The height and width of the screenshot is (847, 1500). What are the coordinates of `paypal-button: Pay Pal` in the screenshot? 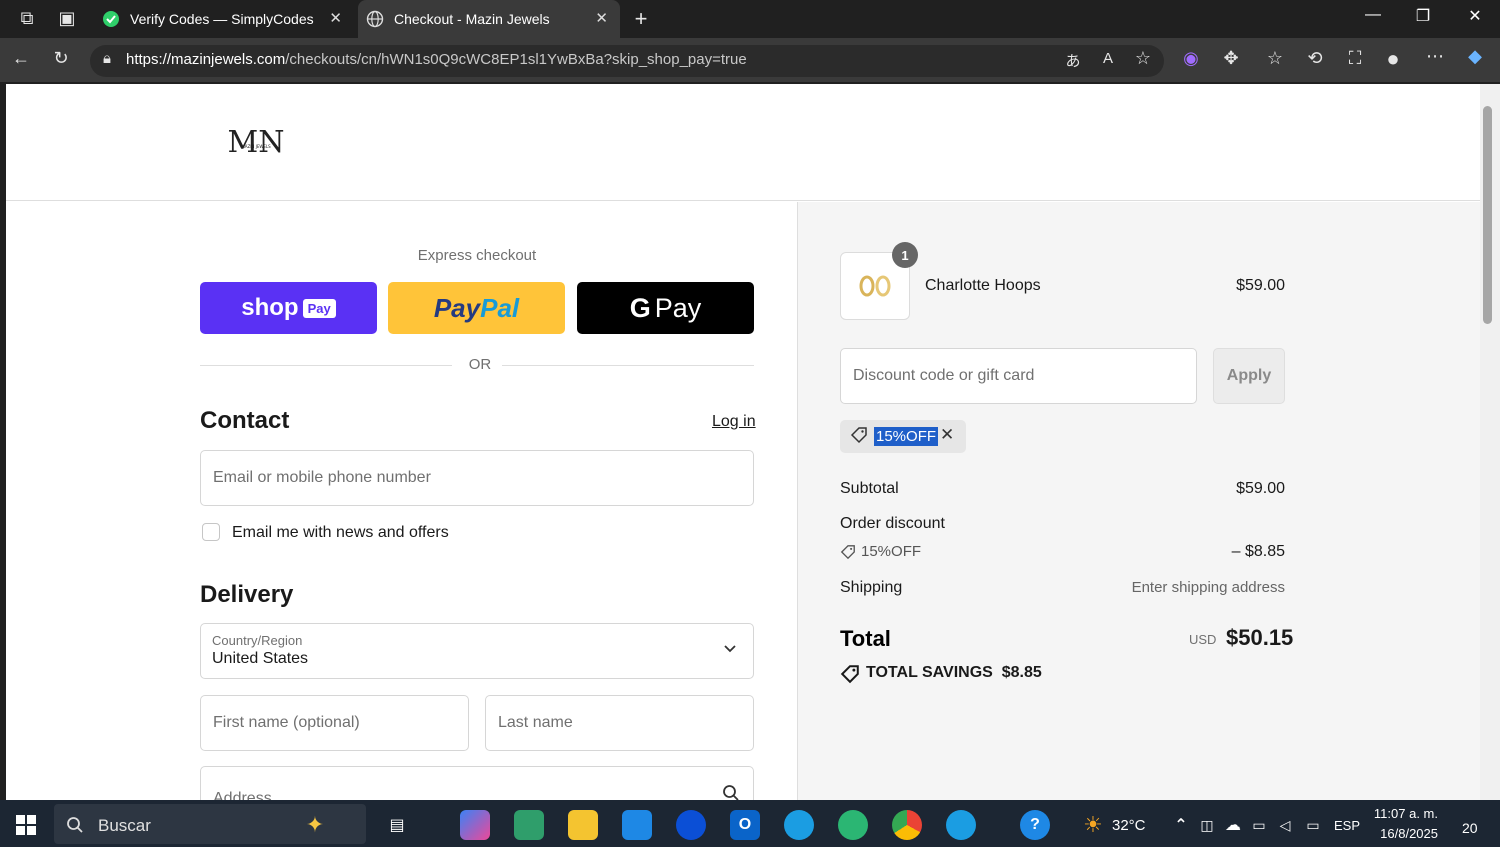 It's located at (476, 308).